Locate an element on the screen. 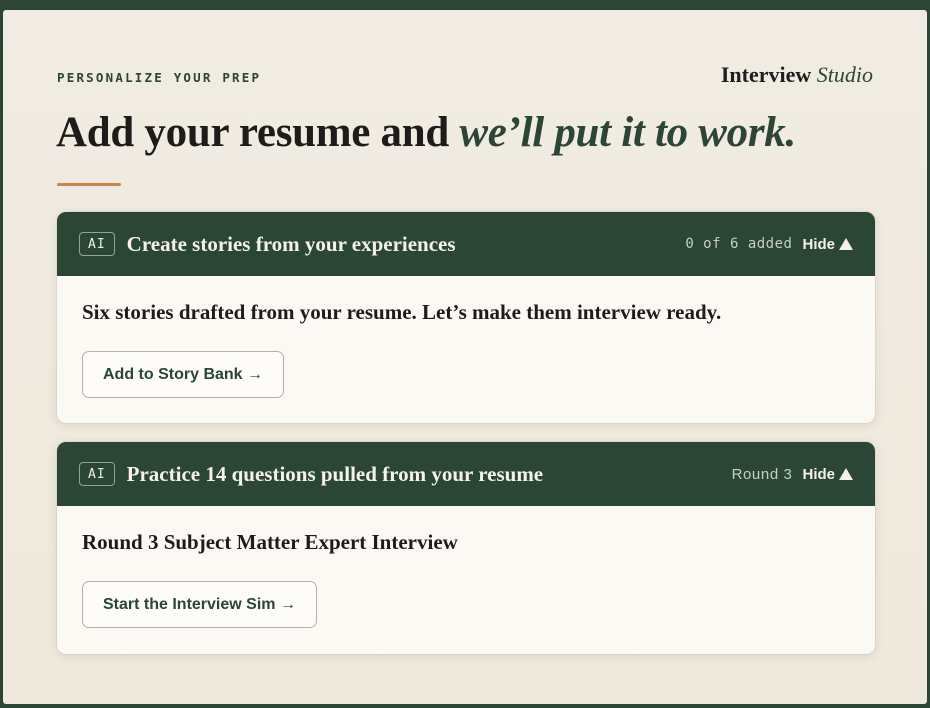  stories-card-header-right: 0 of 6 added Hide is located at coordinates (769, 244).